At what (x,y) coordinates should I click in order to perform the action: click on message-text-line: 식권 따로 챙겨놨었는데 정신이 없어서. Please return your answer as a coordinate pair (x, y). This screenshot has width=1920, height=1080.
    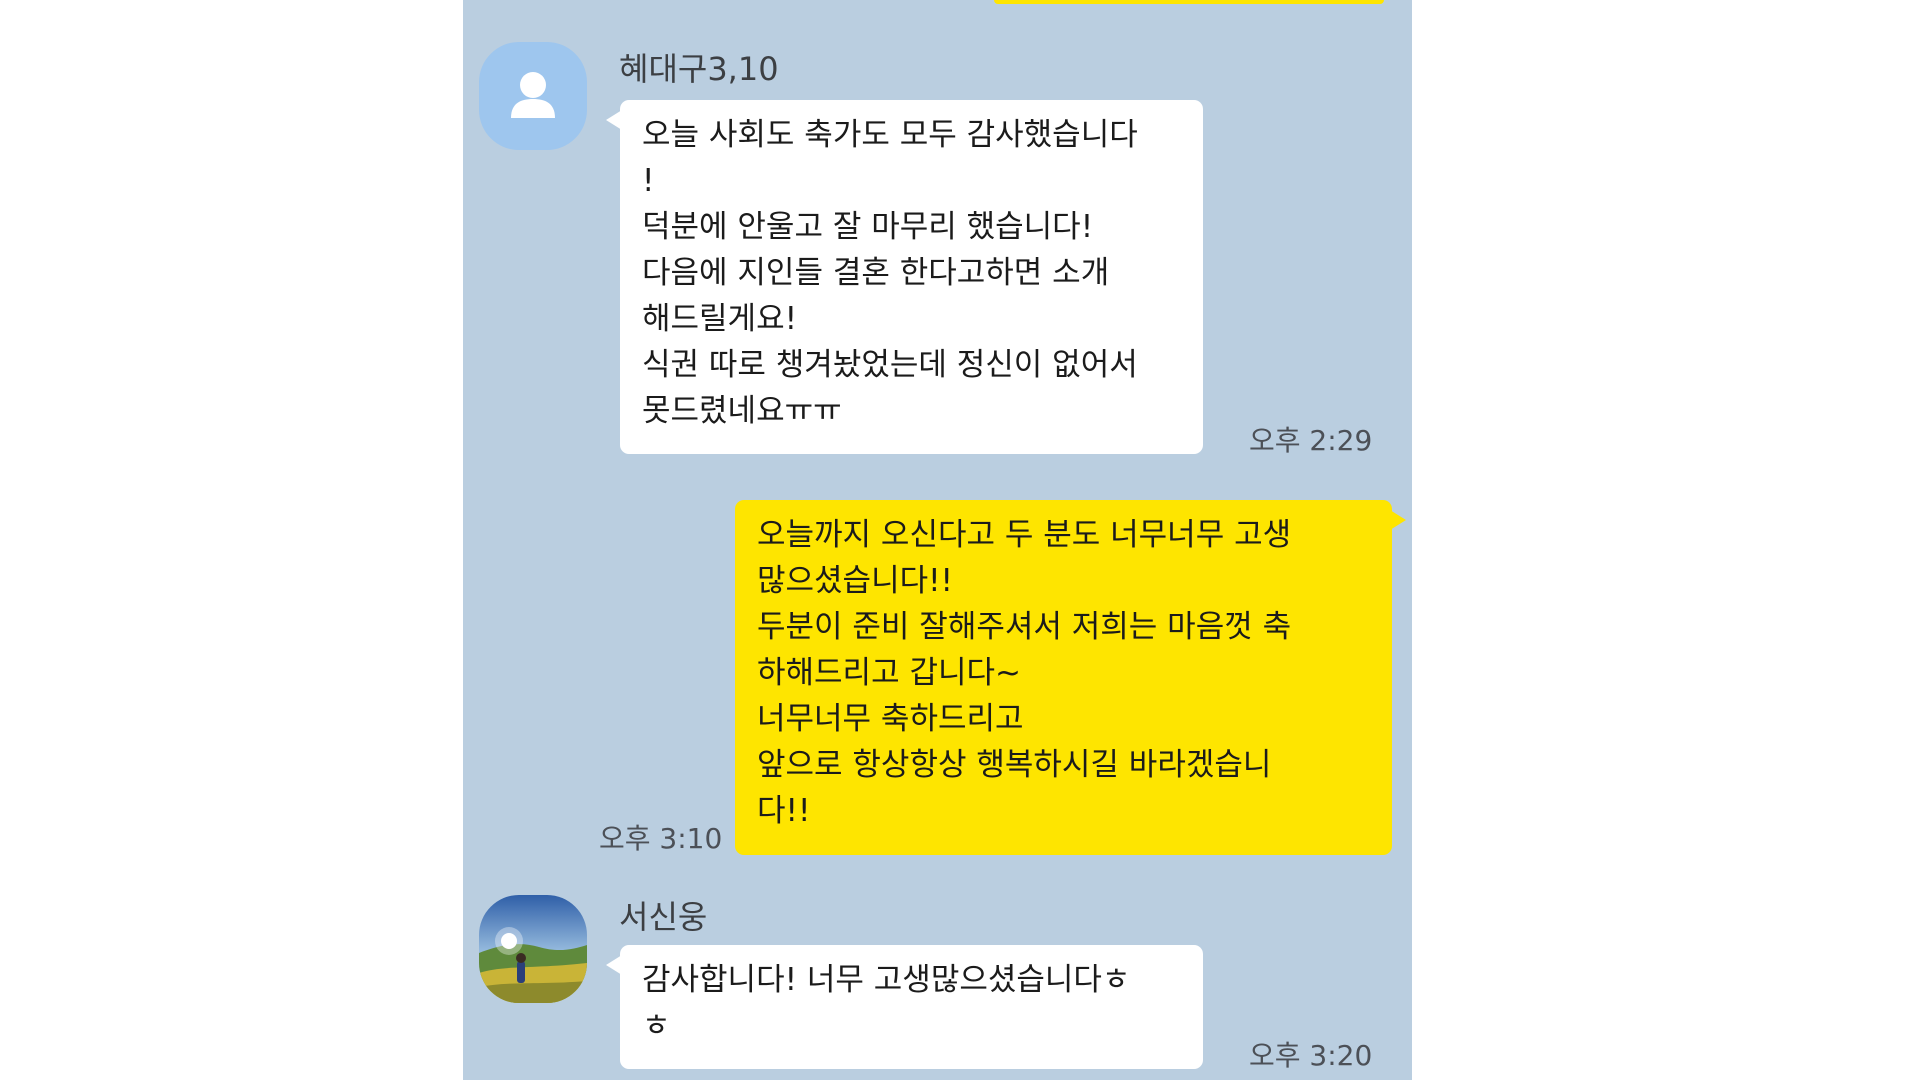
    Looking at the image, I should click on (890, 365).